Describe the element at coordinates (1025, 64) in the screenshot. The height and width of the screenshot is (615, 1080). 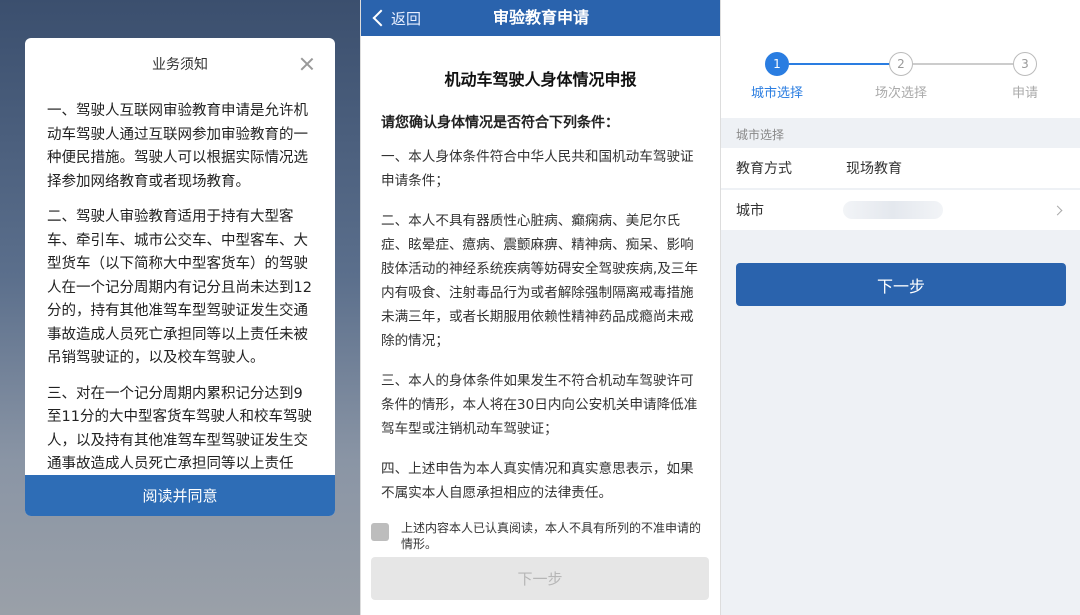
I see `step-3-circle: 3` at that location.